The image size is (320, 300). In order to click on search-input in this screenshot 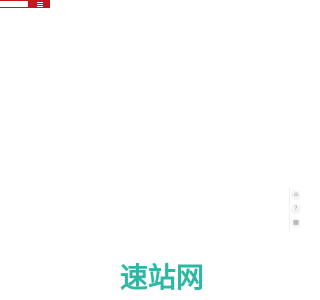, I will do `click(14, 4)`.